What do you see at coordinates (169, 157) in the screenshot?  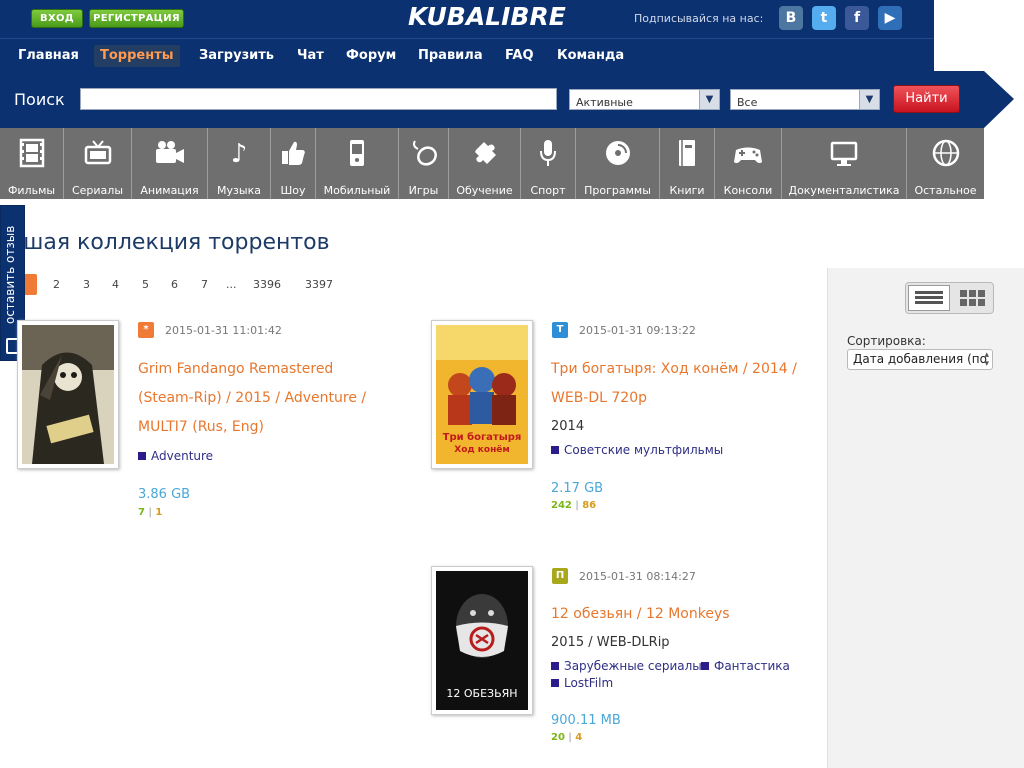 I see `camera-icon` at bounding box center [169, 157].